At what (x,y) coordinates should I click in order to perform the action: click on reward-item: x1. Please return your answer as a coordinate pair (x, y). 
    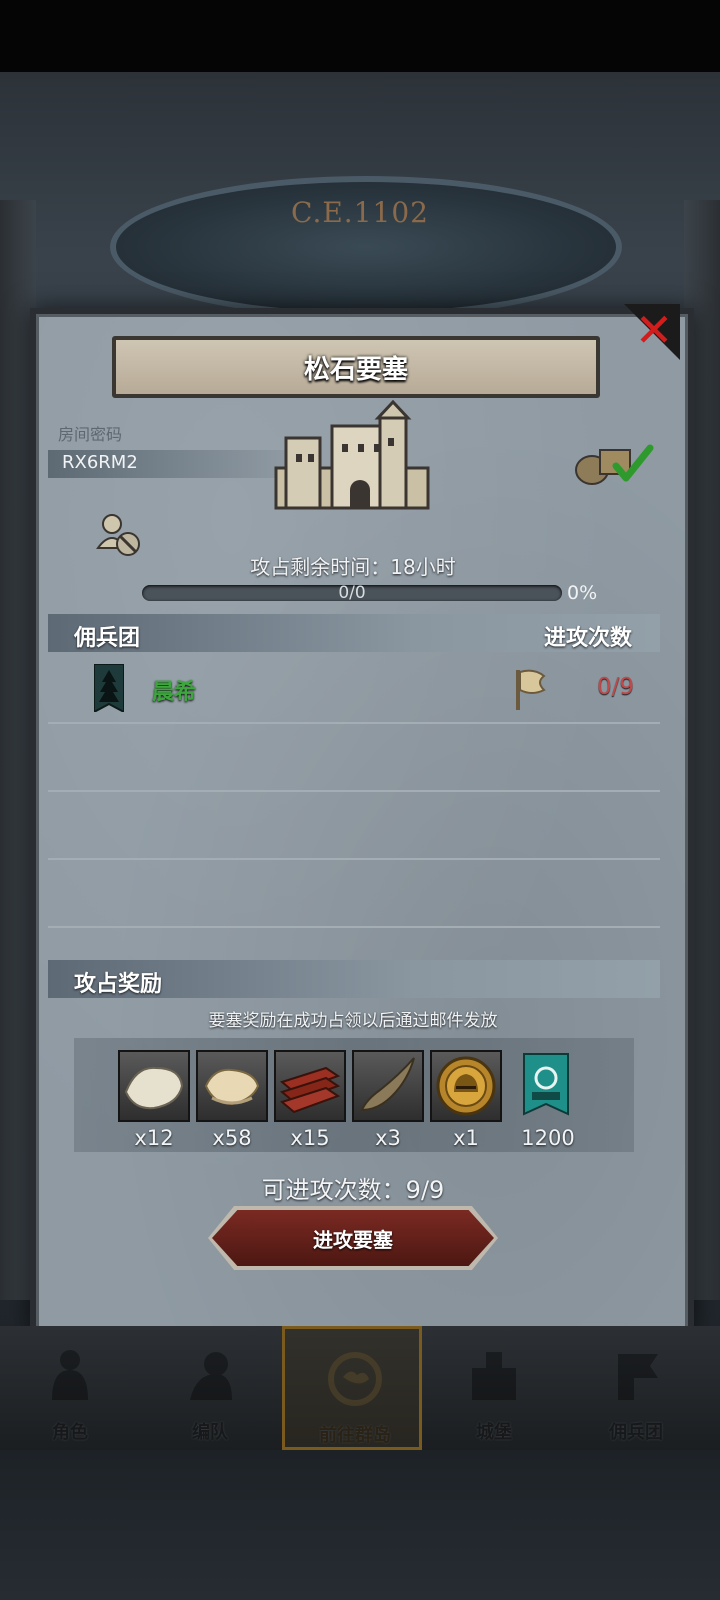
    Looking at the image, I should click on (466, 1102).